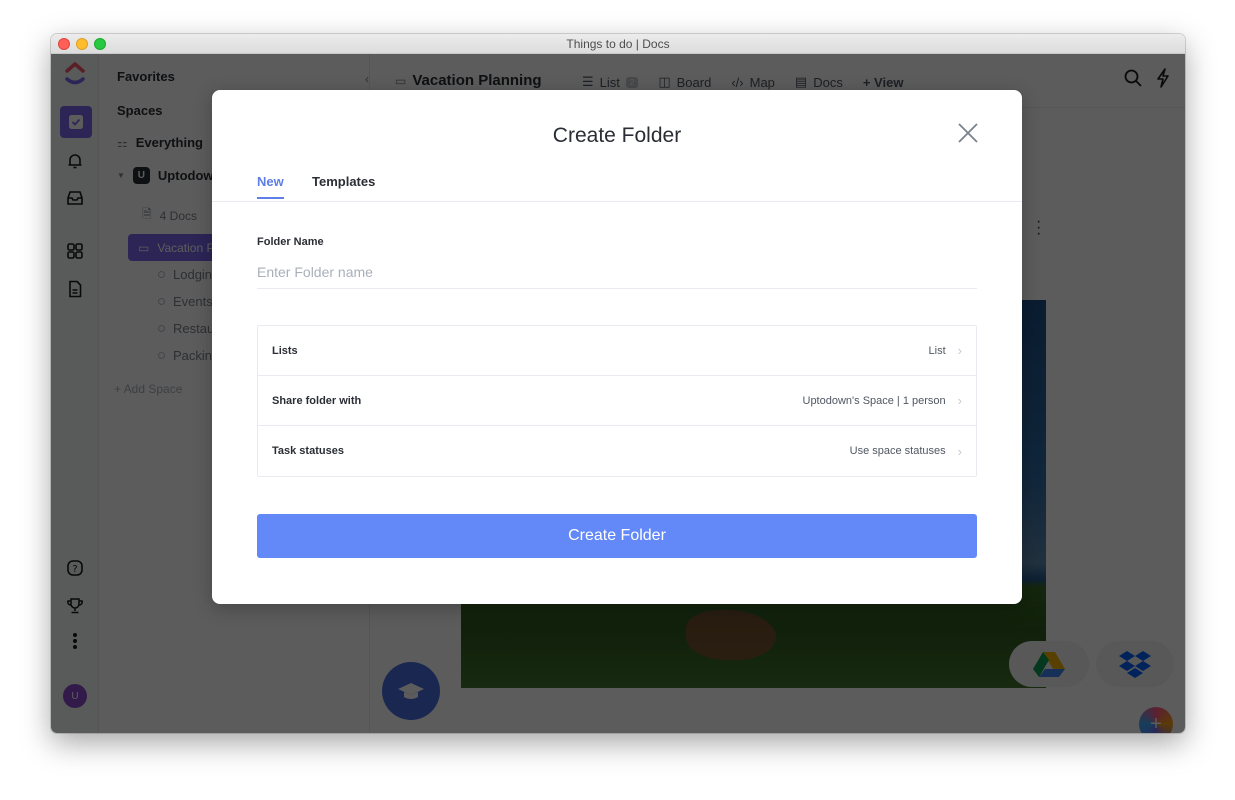  I want to click on option-label: Lists, so click(285, 350).